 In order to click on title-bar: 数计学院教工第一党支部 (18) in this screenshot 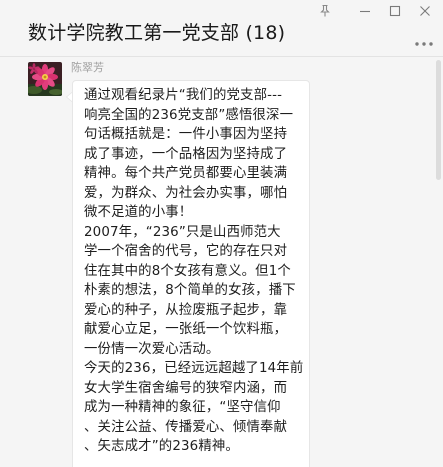, I will do `click(221, 28)`.